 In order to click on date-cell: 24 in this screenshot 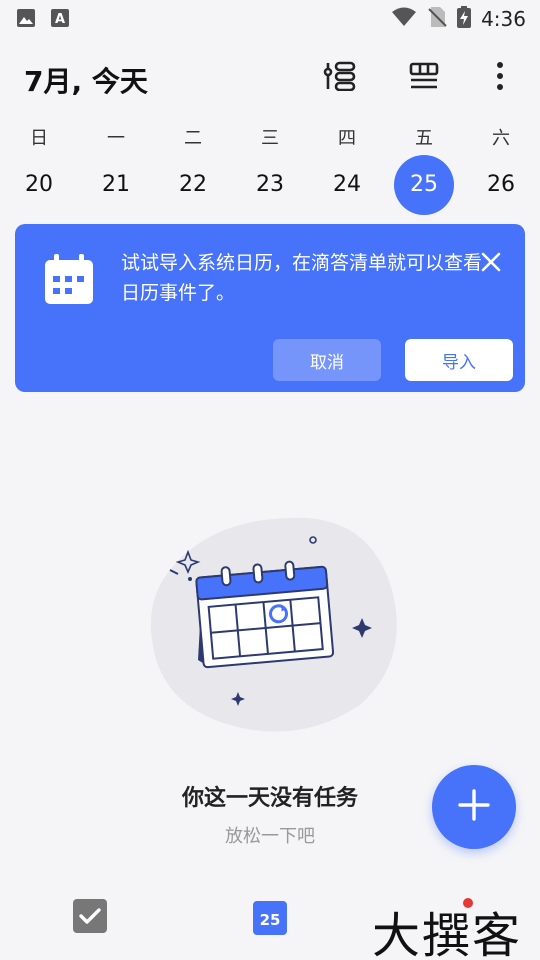, I will do `click(347, 185)`.